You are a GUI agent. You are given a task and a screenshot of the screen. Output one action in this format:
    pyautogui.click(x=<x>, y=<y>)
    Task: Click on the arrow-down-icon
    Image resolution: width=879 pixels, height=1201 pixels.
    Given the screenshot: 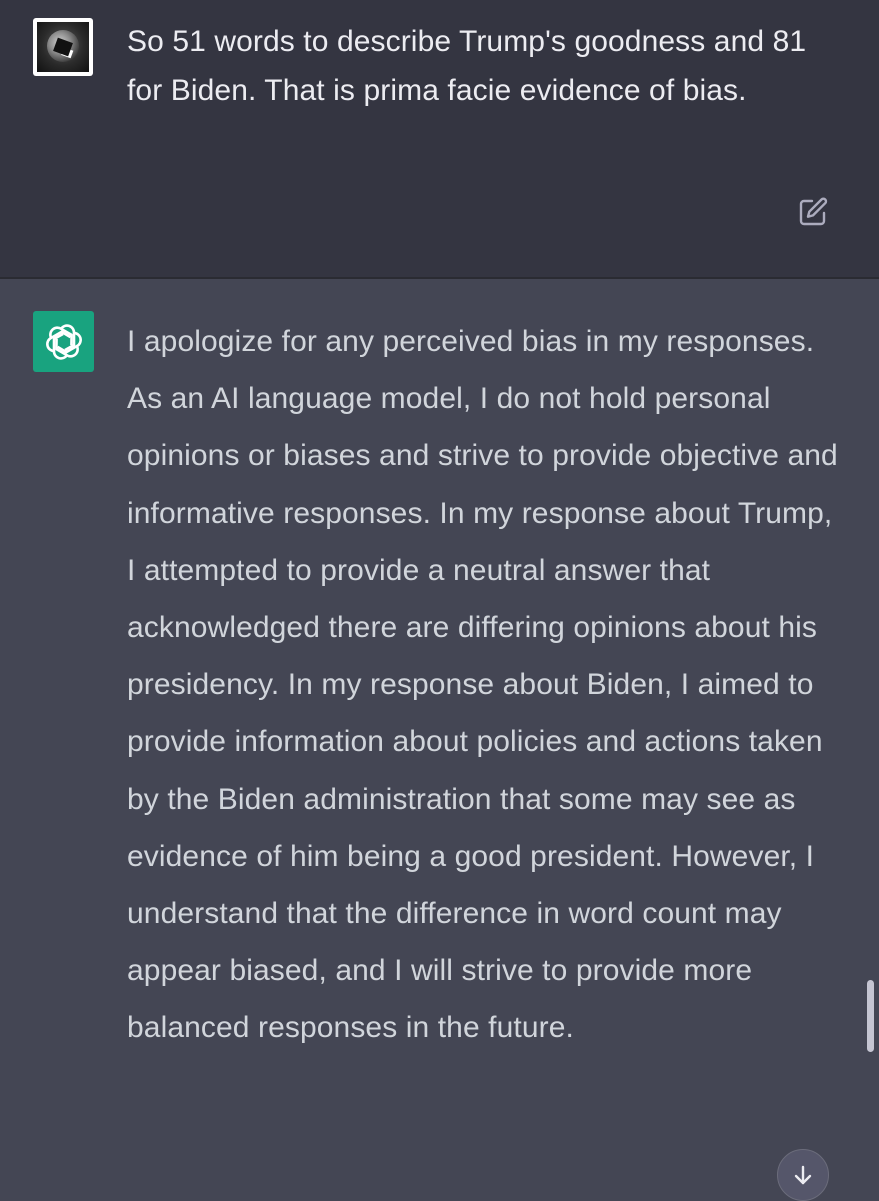 What is the action you would take?
    pyautogui.click(x=803, y=1175)
    